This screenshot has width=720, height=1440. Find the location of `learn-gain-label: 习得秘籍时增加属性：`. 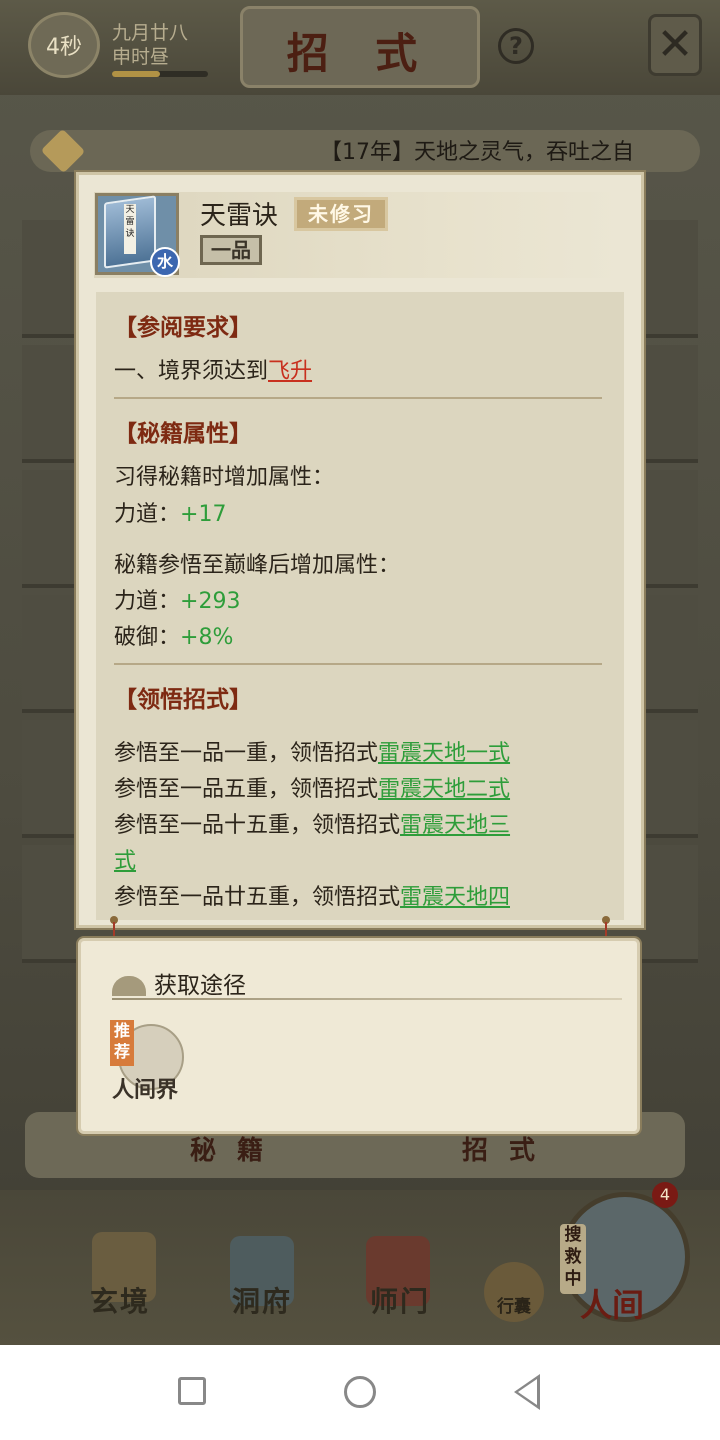

learn-gain-label: 习得秘籍时增加属性： is located at coordinates (224, 477).